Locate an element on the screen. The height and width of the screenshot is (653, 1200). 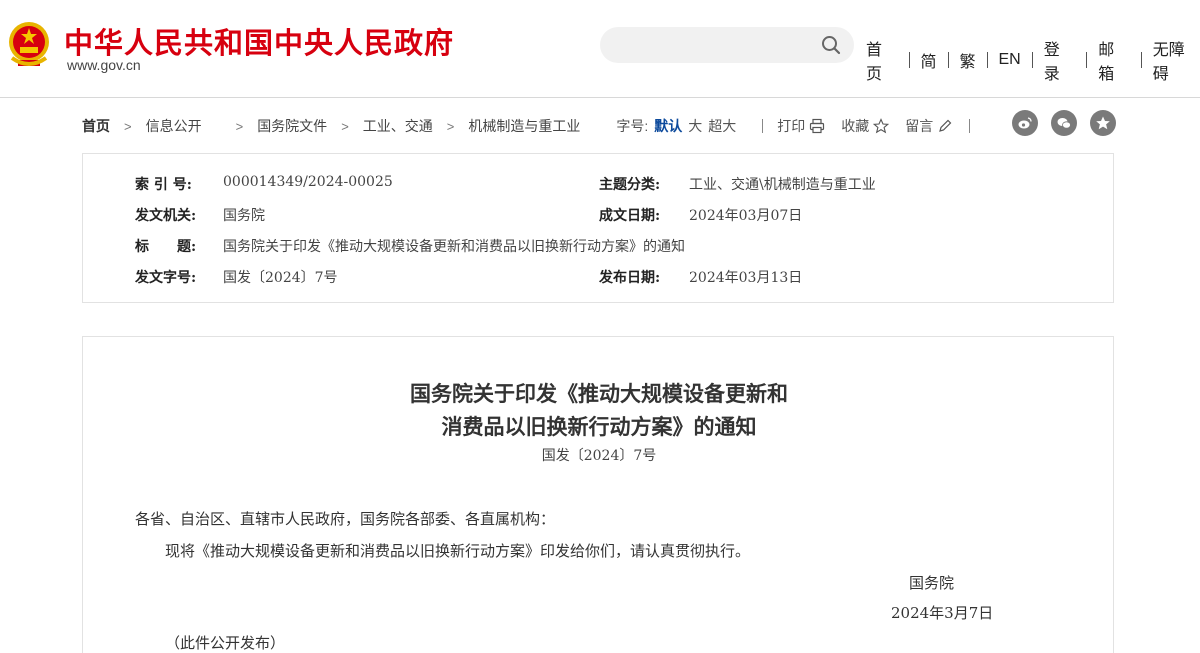
breadcrumb-machinery: 机械制造与重工业 is located at coordinates (524, 126).